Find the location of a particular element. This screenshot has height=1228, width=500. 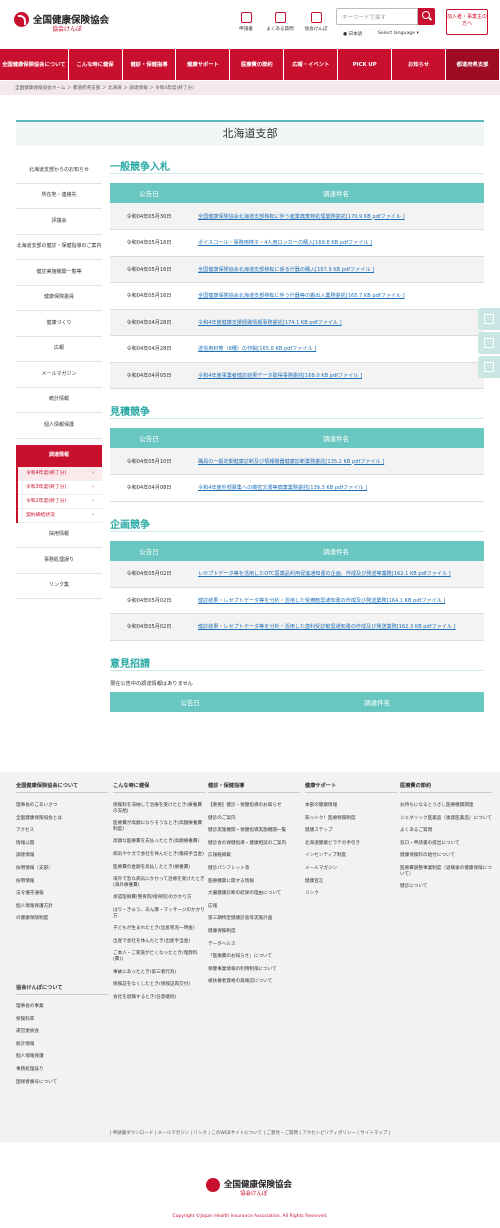

sidebar-subitem: 令和3年度(終了分) › is located at coordinates (60, 487).